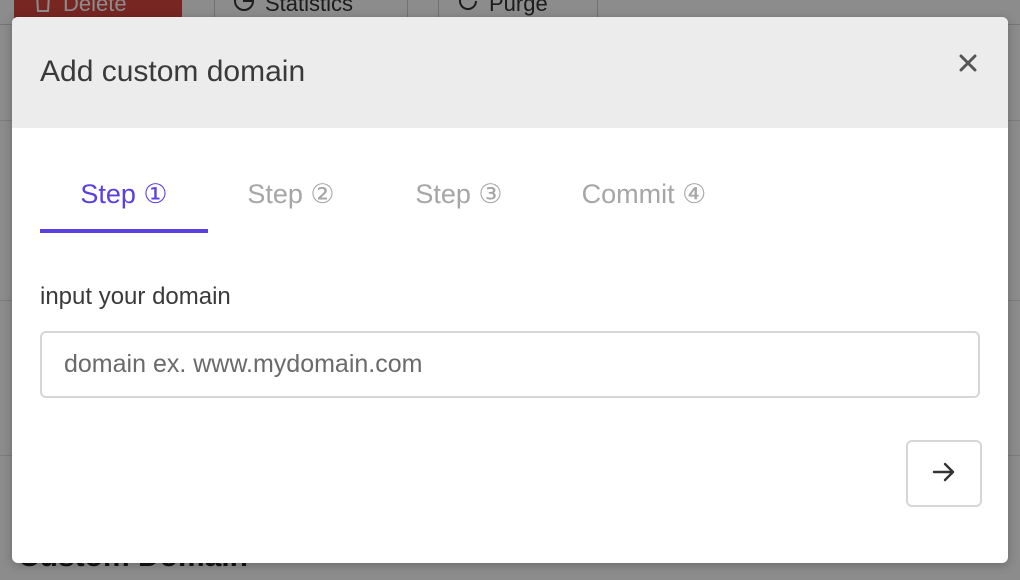  Describe the element at coordinates (644, 194) in the screenshot. I see `tab-label: Commit ④` at that location.